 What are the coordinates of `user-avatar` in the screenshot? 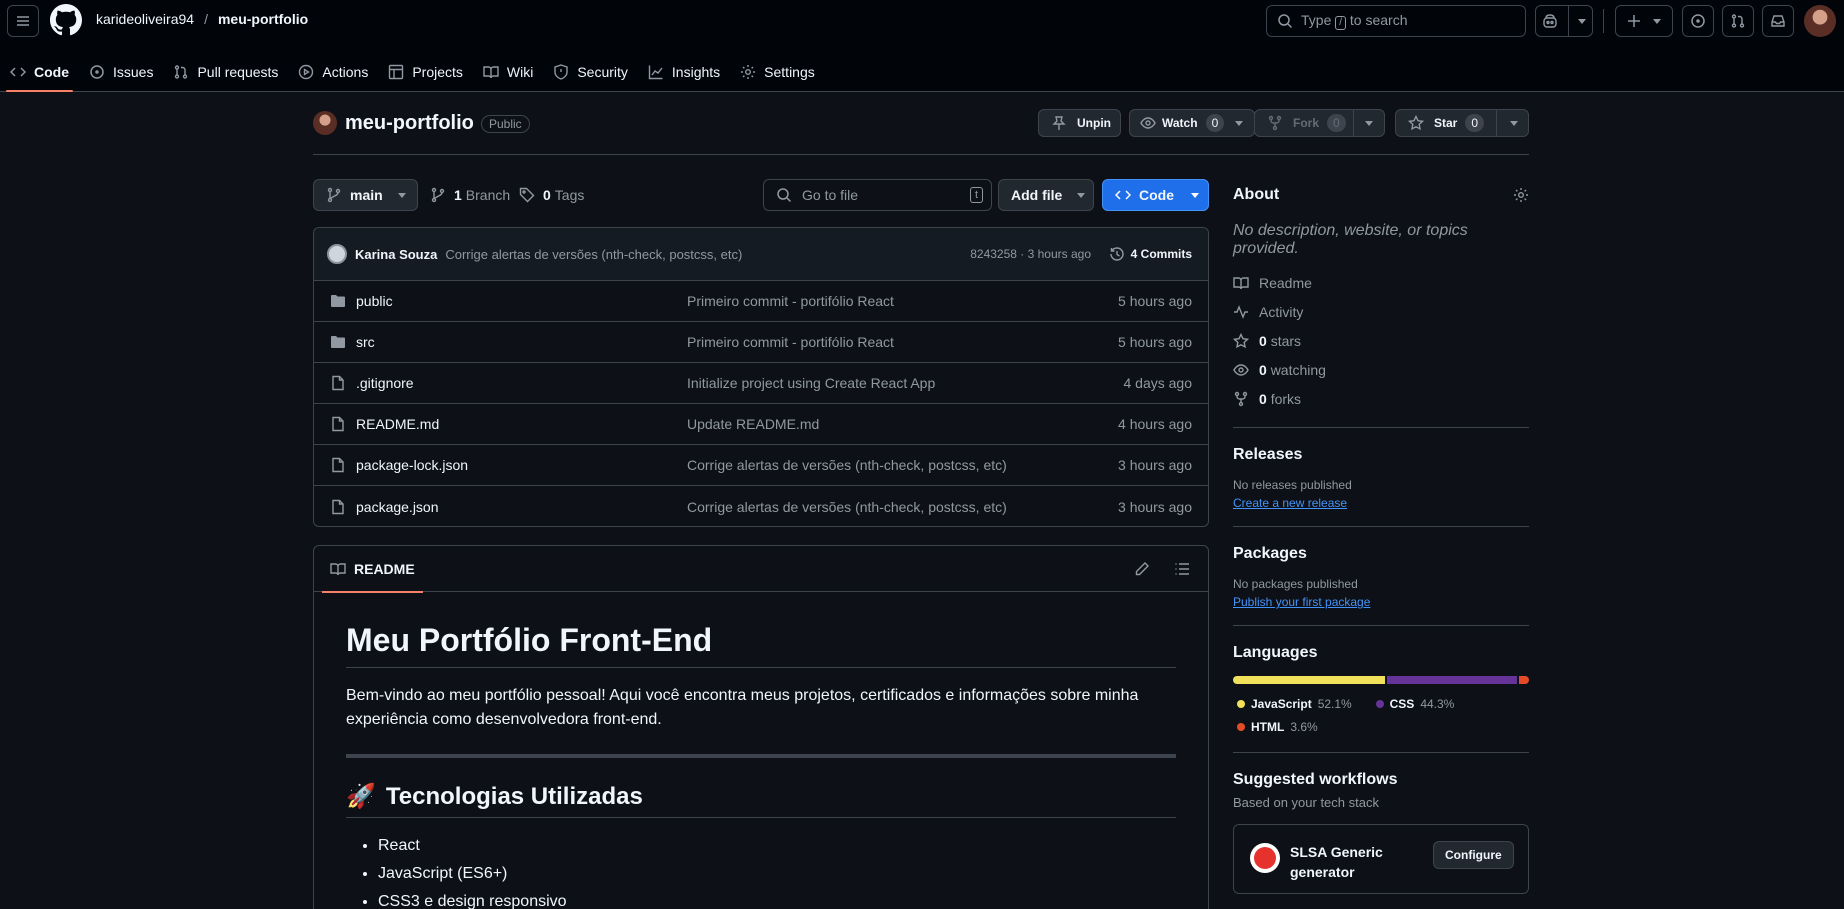 It's located at (1820, 21).